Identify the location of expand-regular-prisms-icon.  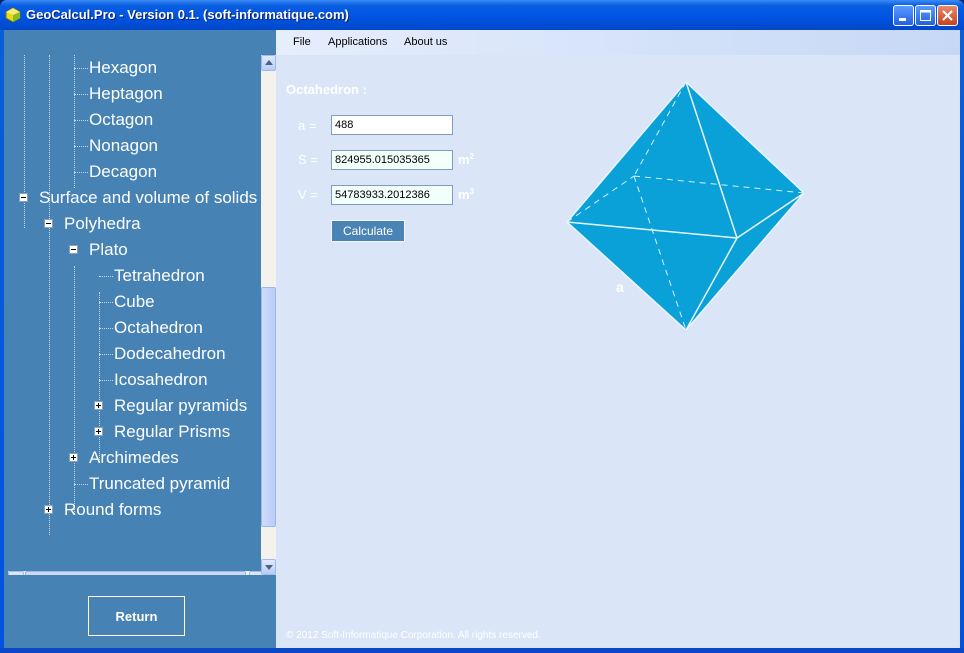
(98, 431).